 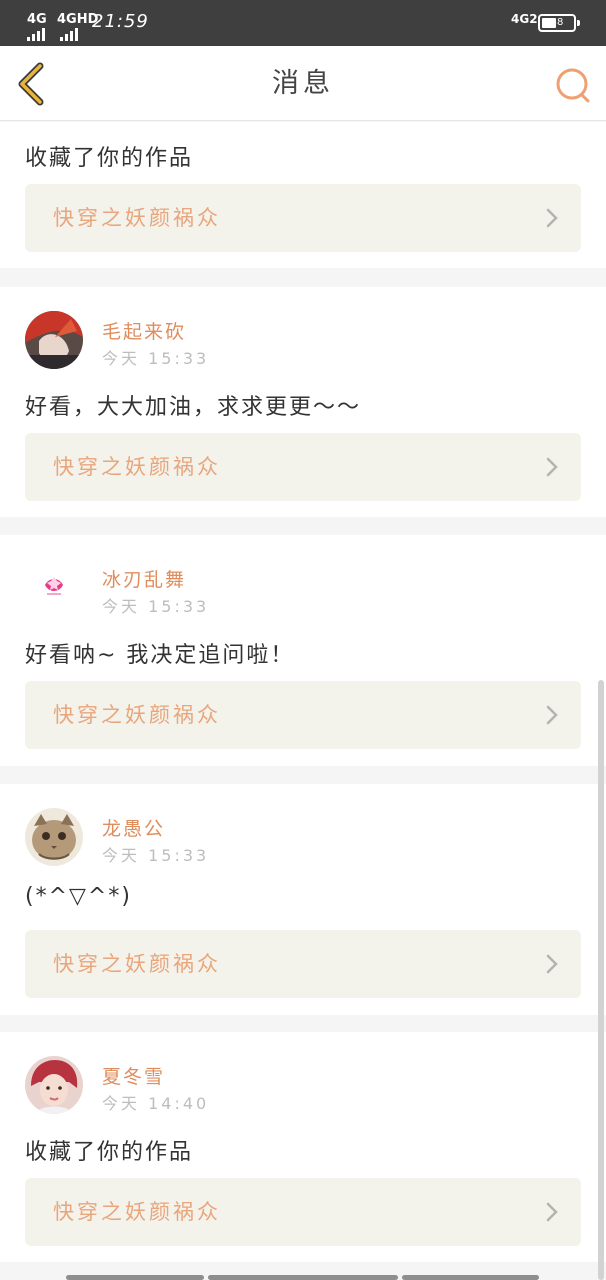 I want to click on message-card: 收藏了你的作品 快穿之妖颜祸众, so click(x=303, y=195).